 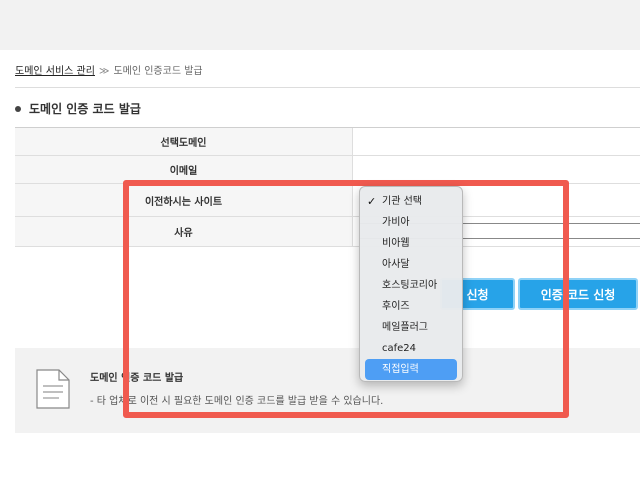 What do you see at coordinates (55, 71) in the screenshot?
I see `breadcrumb-parent-link: 도메인 서비스 관리` at bounding box center [55, 71].